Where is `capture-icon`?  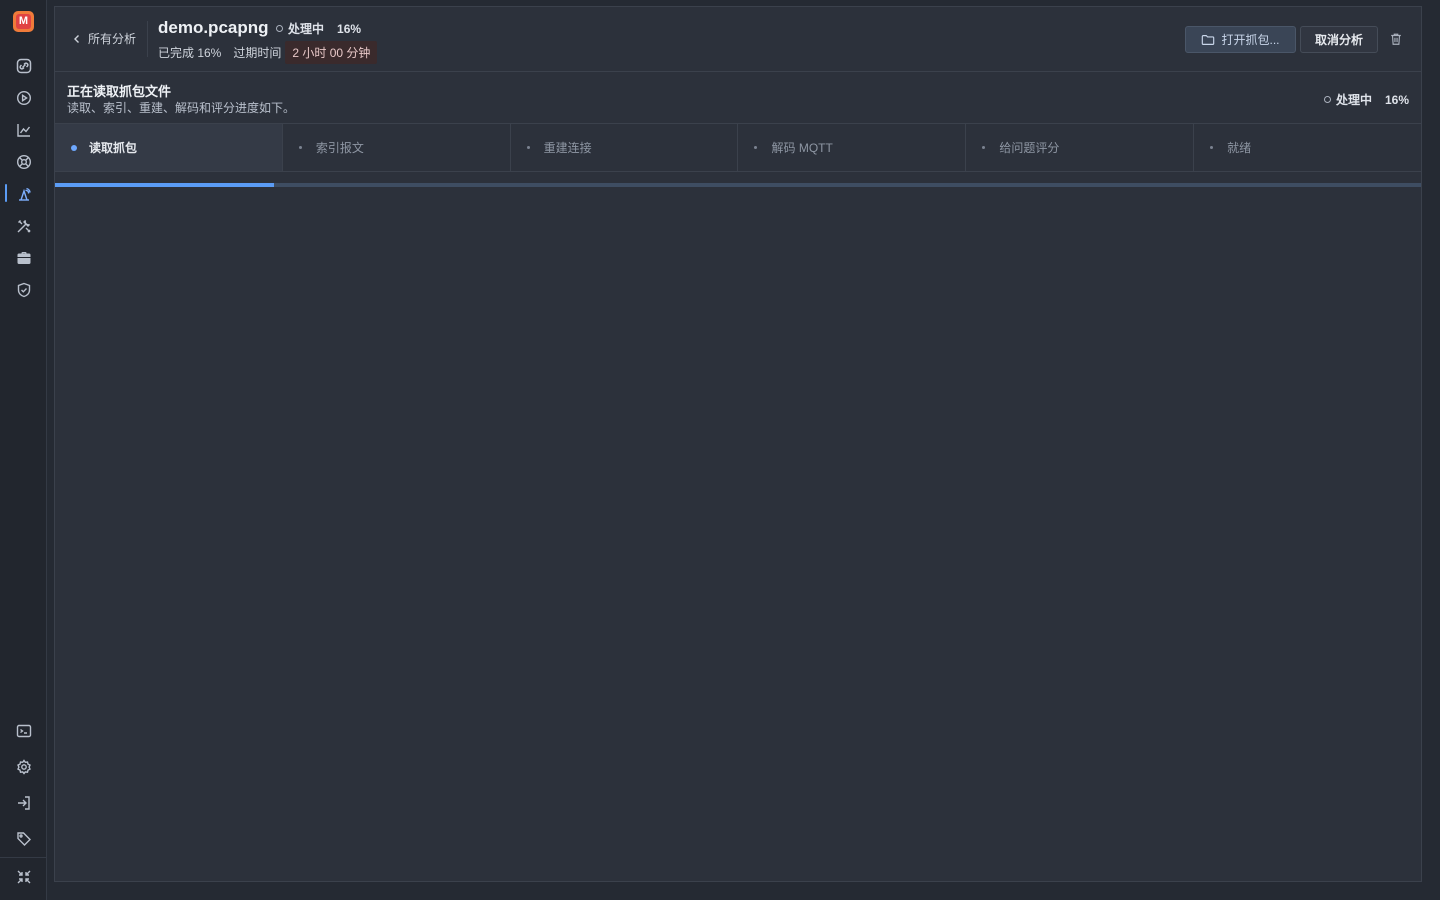
capture-icon is located at coordinates (23, 193).